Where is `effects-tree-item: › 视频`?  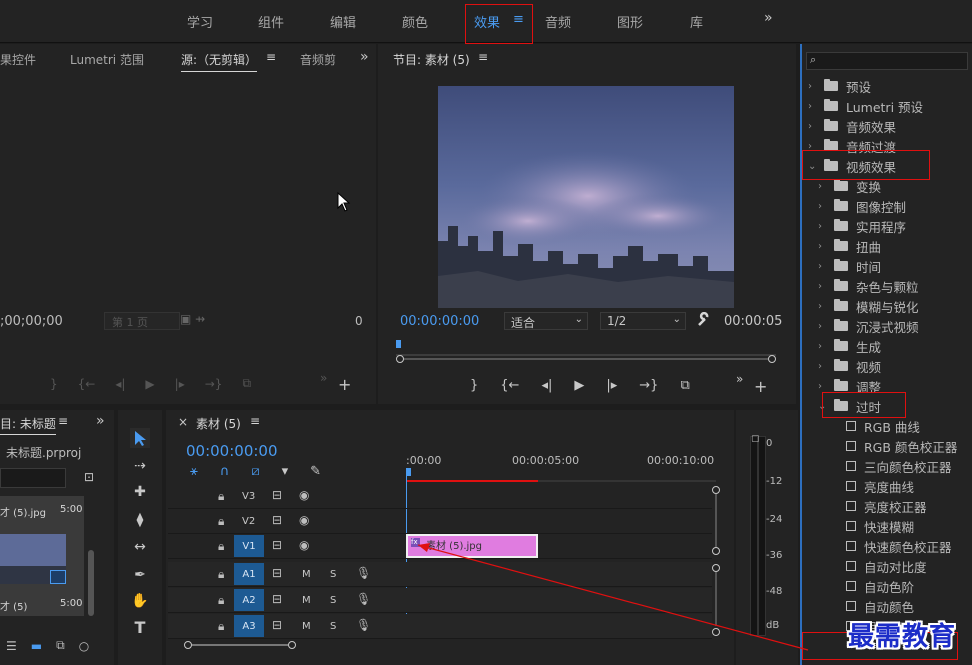 effects-tree-item: › 视频 is located at coordinates (849, 366).